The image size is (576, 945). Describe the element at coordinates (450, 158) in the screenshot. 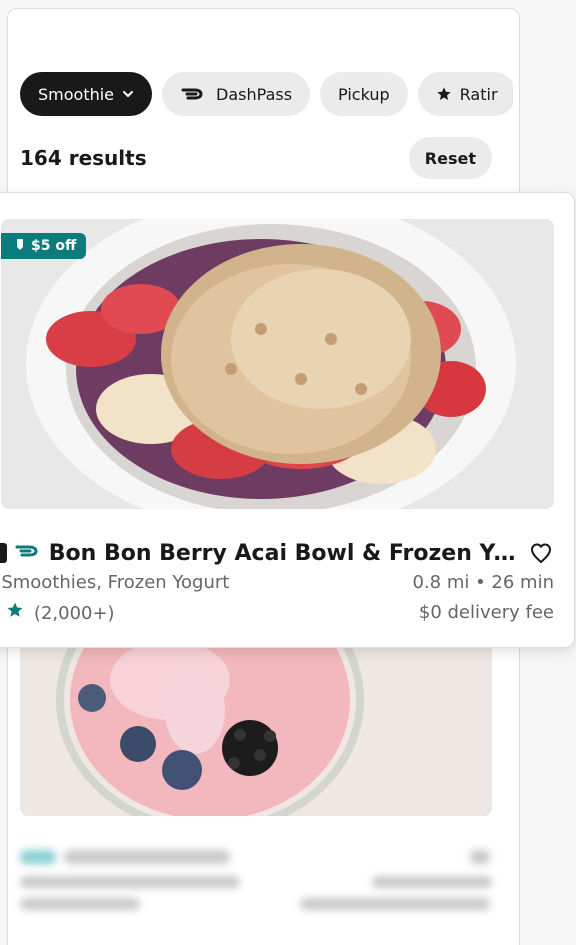

I see `reset-button: Reset` at that location.